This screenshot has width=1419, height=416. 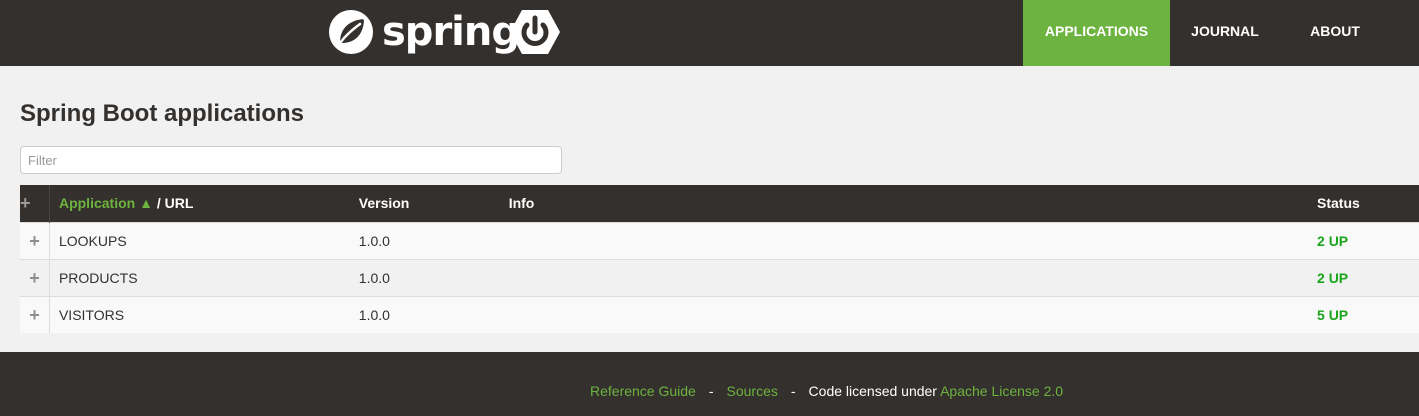 I want to click on spring-logo: spring, so click(x=424, y=32).